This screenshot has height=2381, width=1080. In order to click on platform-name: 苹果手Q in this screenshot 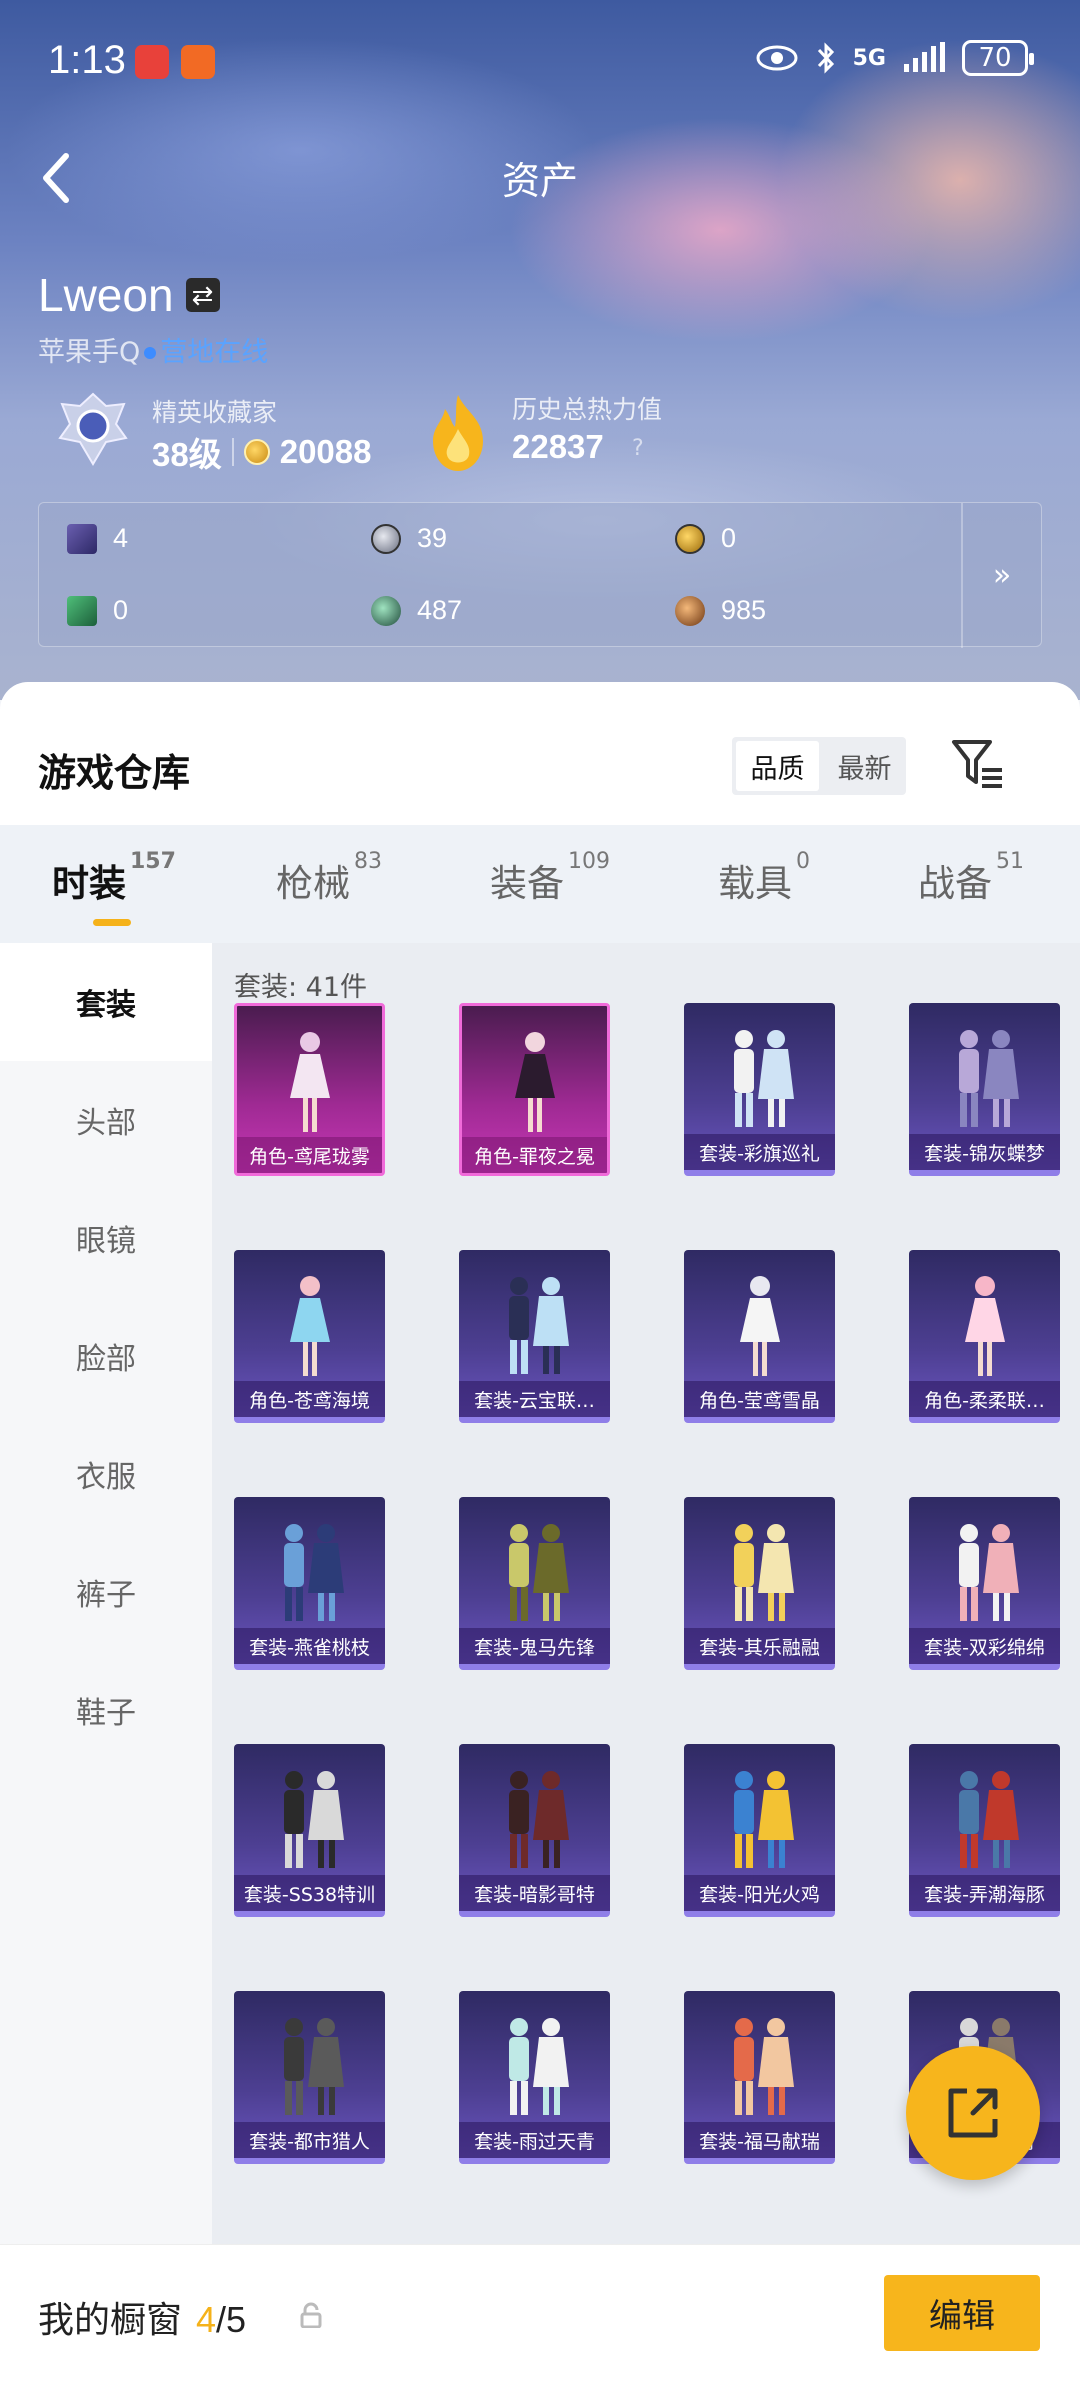, I will do `click(89, 352)`.